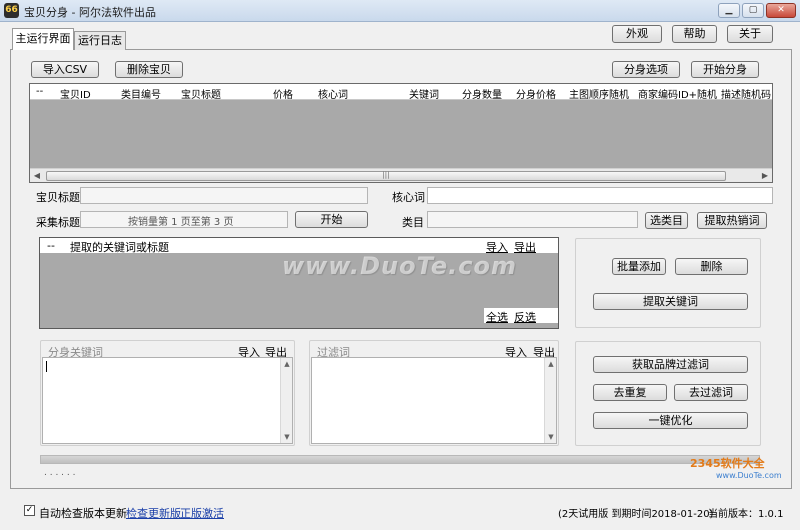  What do you see at coordinates (60, 473) in the screenshot?
I see `progress-dots: . . . . . .` at bounding box center [60, 473].